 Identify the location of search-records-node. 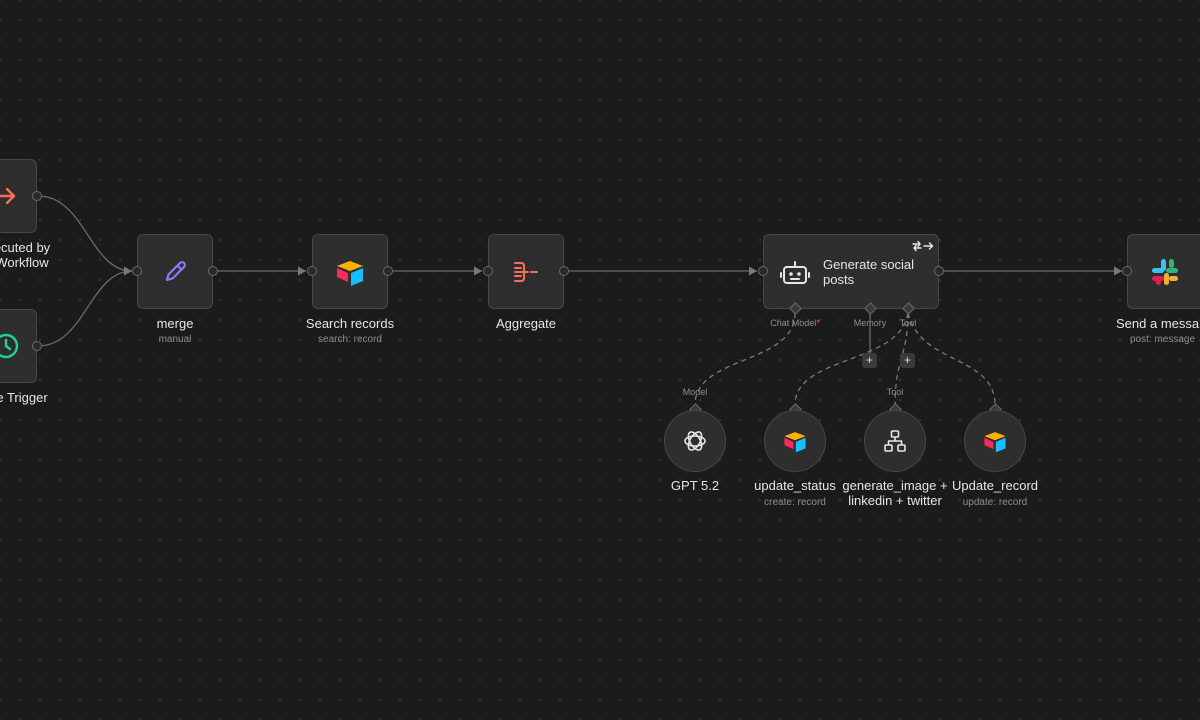
(350, 271).